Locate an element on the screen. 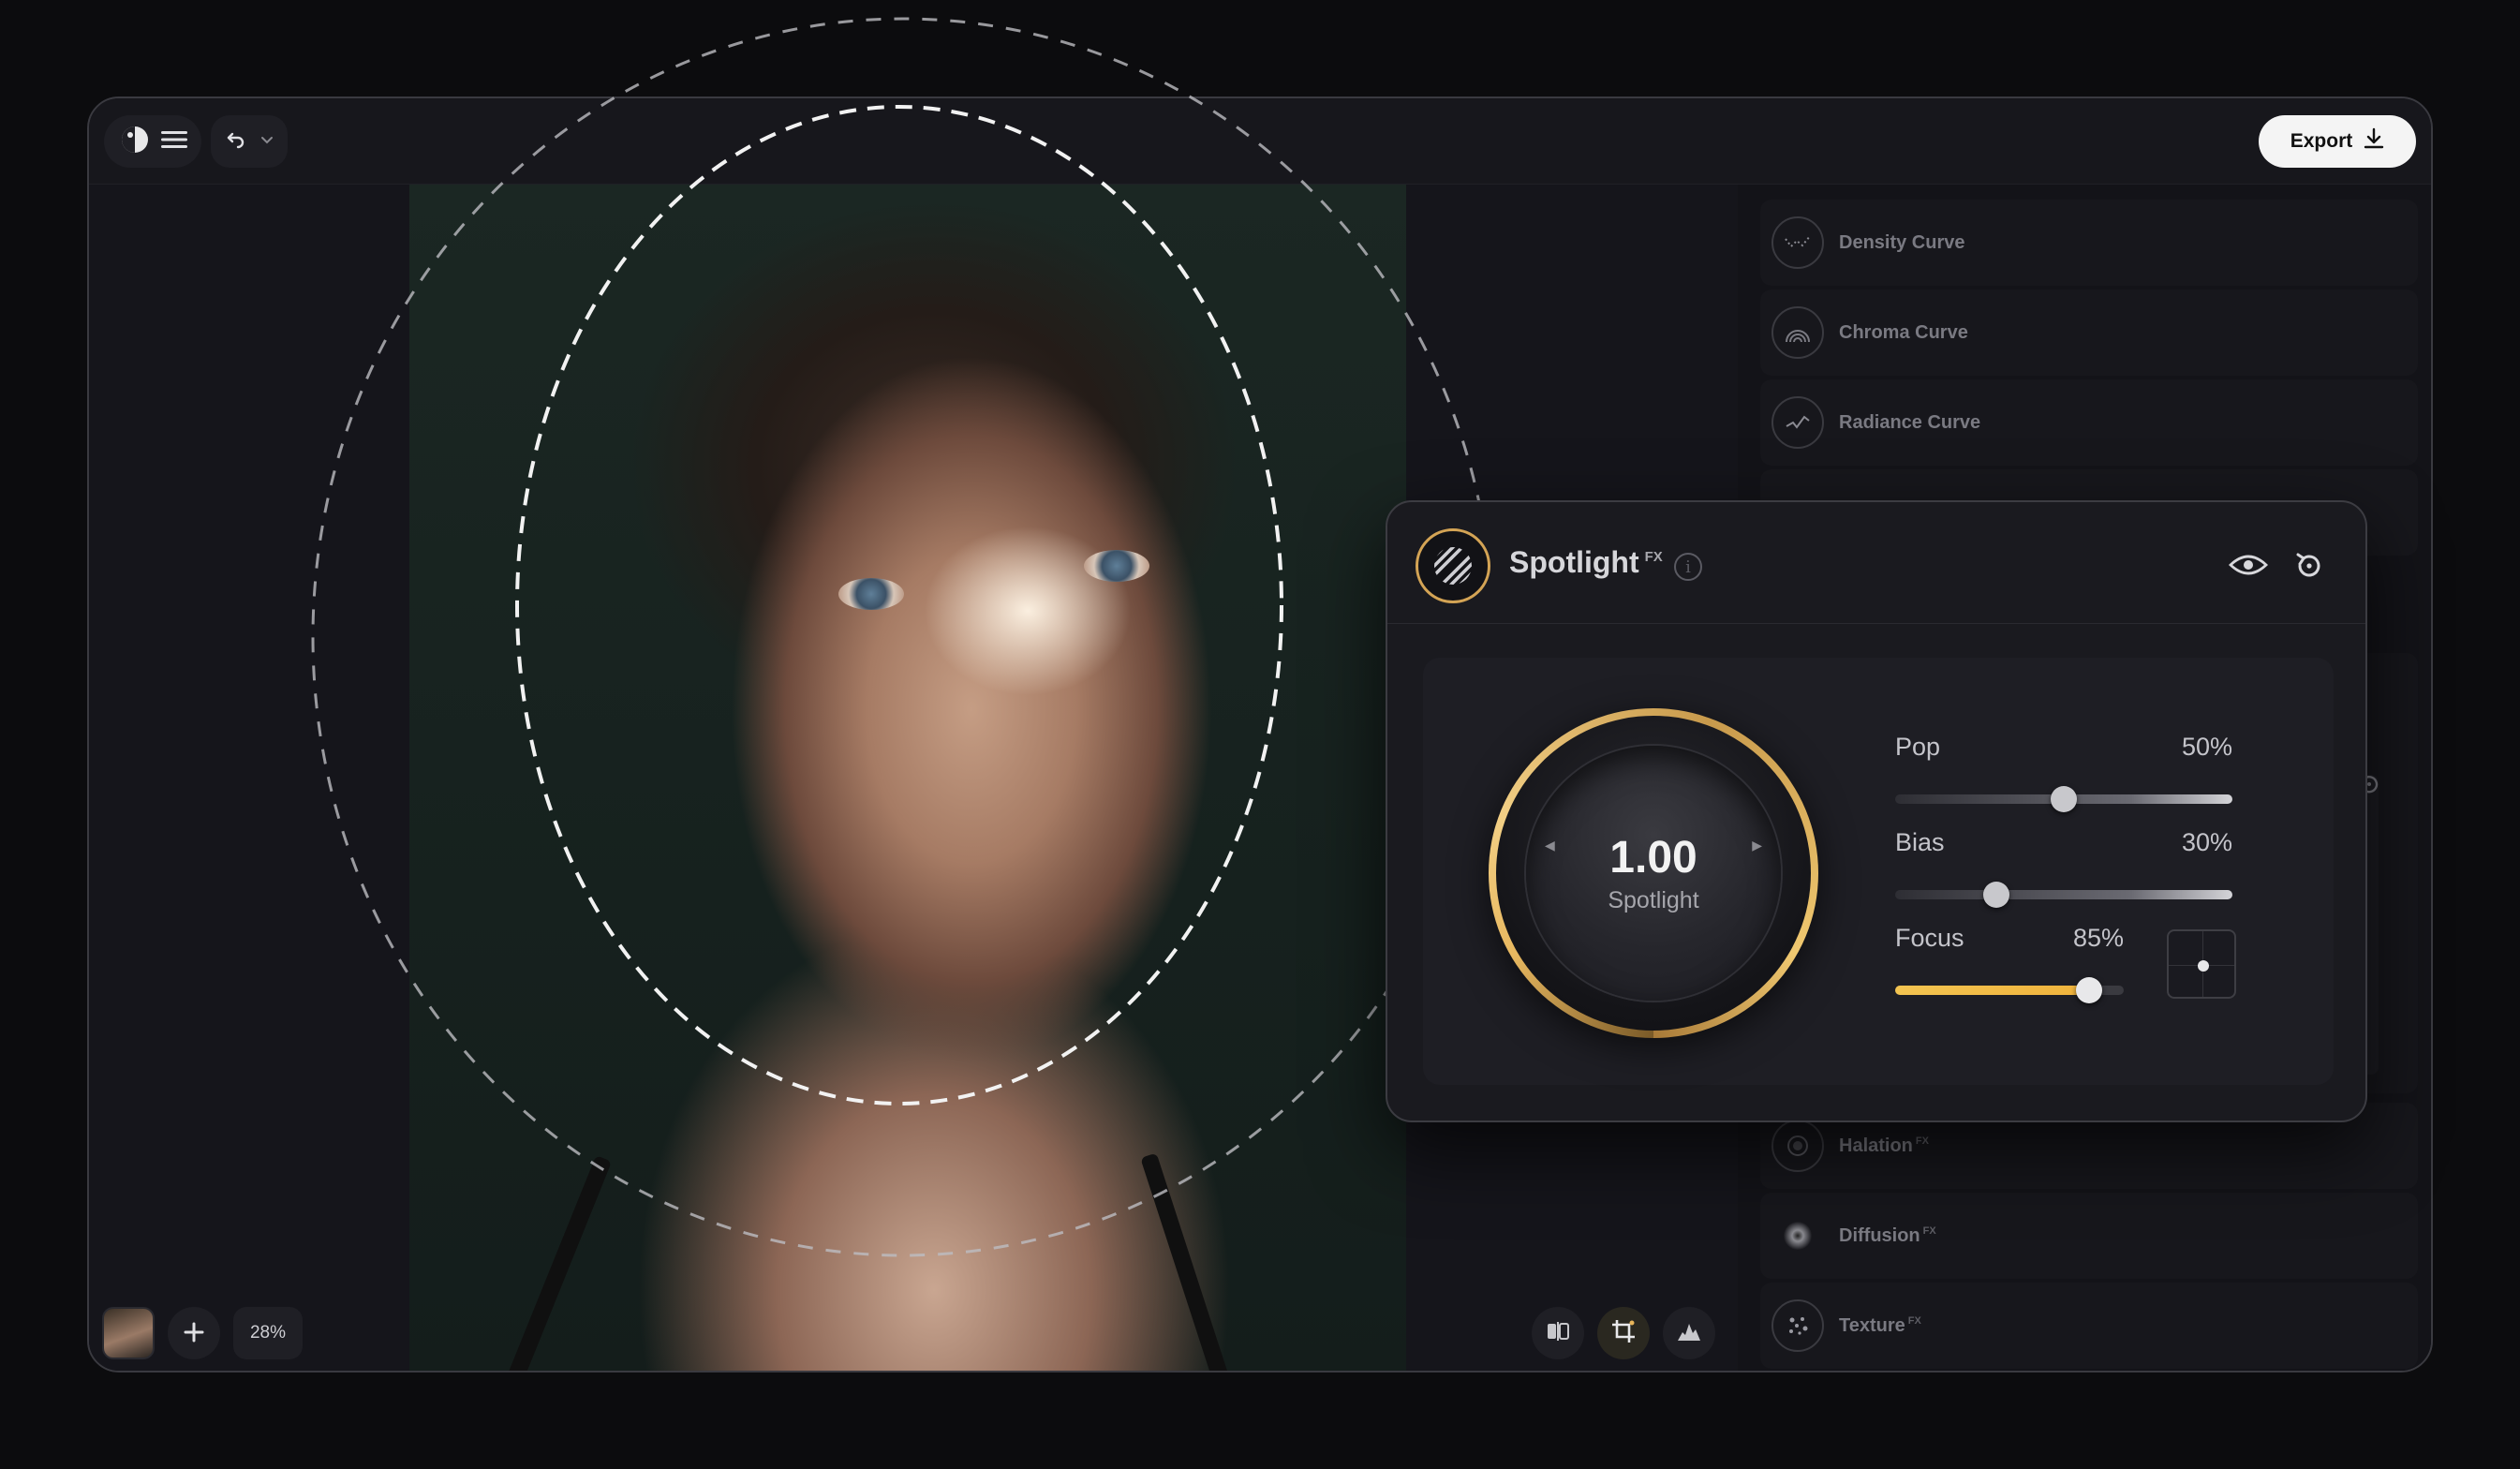 Image resolution: width=2520 pixels, height=1469 pixels. adjustment-texture: Texture FX is located at coordinates (2089, 1326).